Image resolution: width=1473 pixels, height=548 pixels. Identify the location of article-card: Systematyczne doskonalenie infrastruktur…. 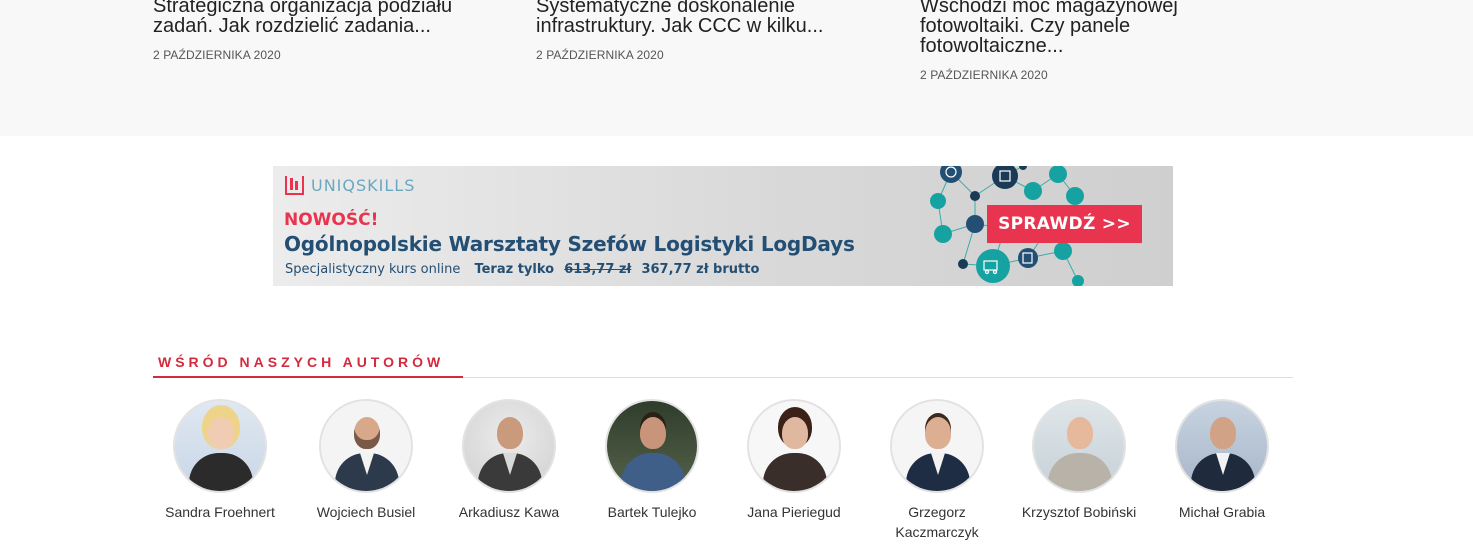
(701, 31).